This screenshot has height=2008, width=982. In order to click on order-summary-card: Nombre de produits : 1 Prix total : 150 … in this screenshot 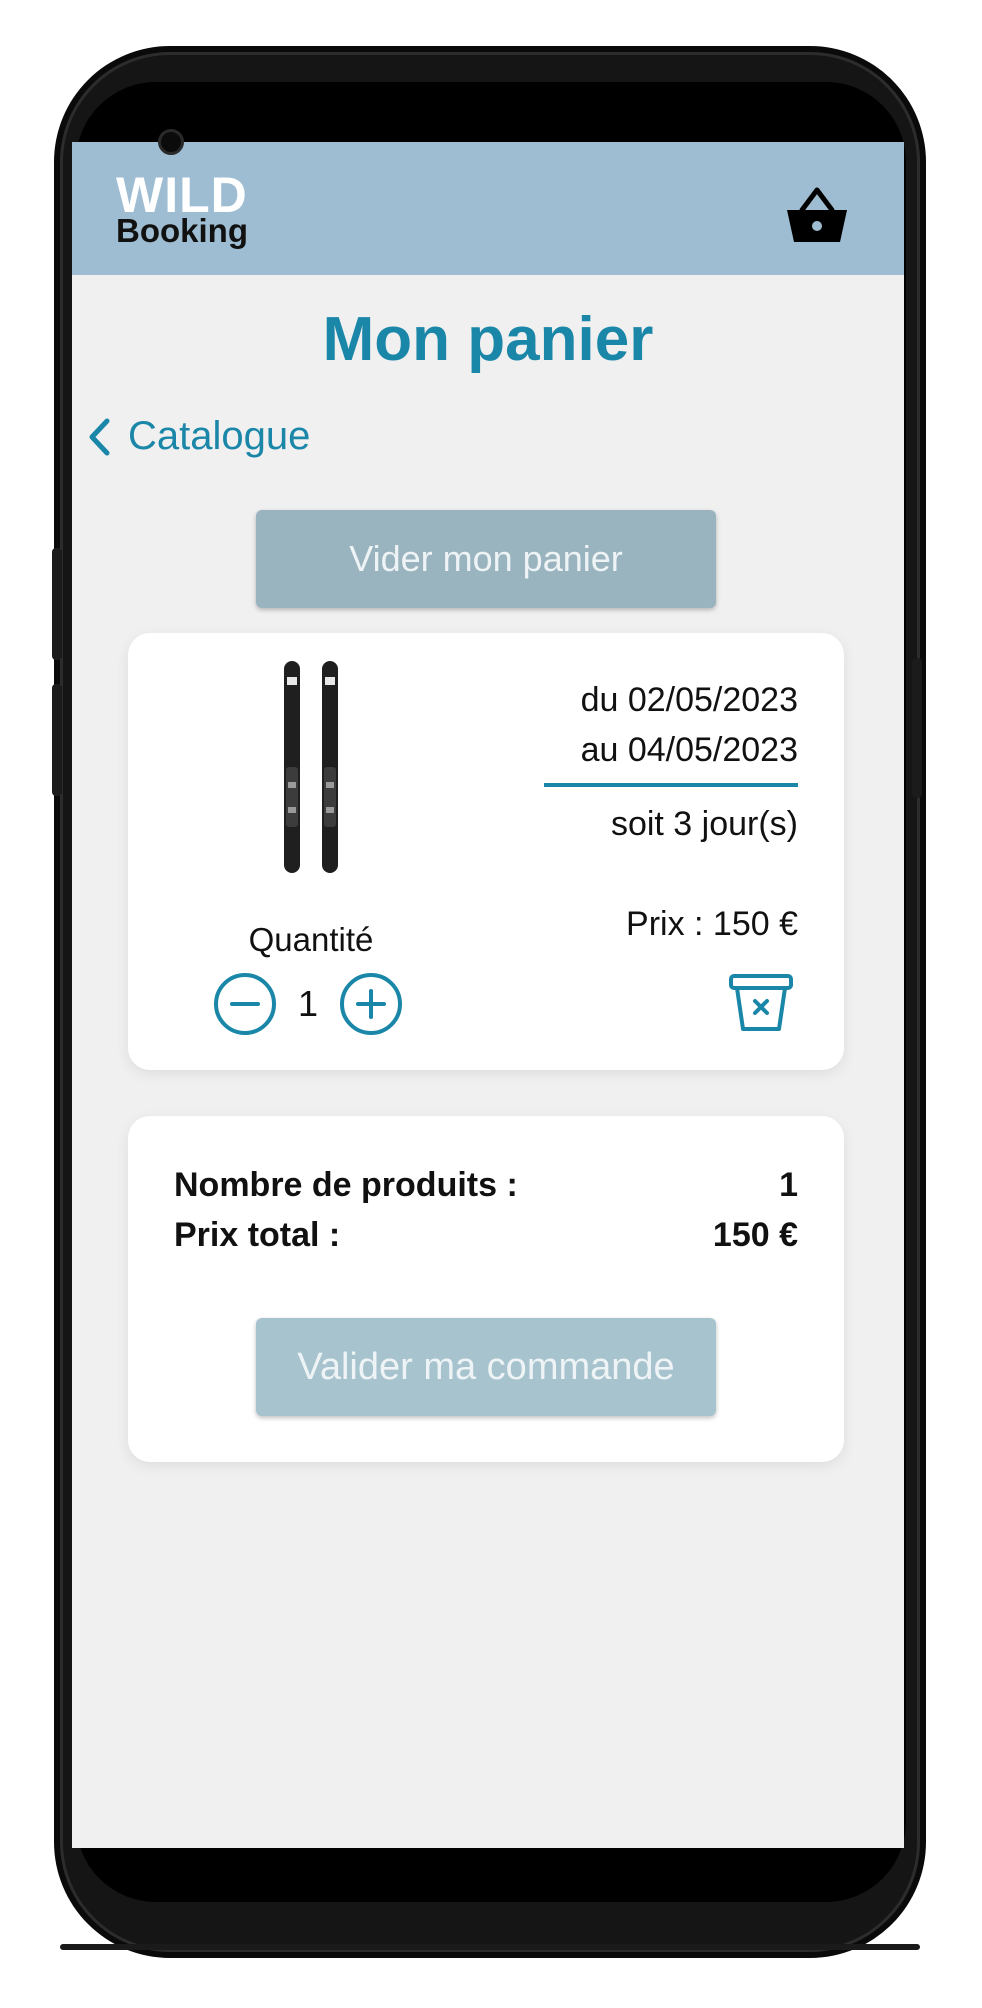, I will do `click(486, 1289)`.